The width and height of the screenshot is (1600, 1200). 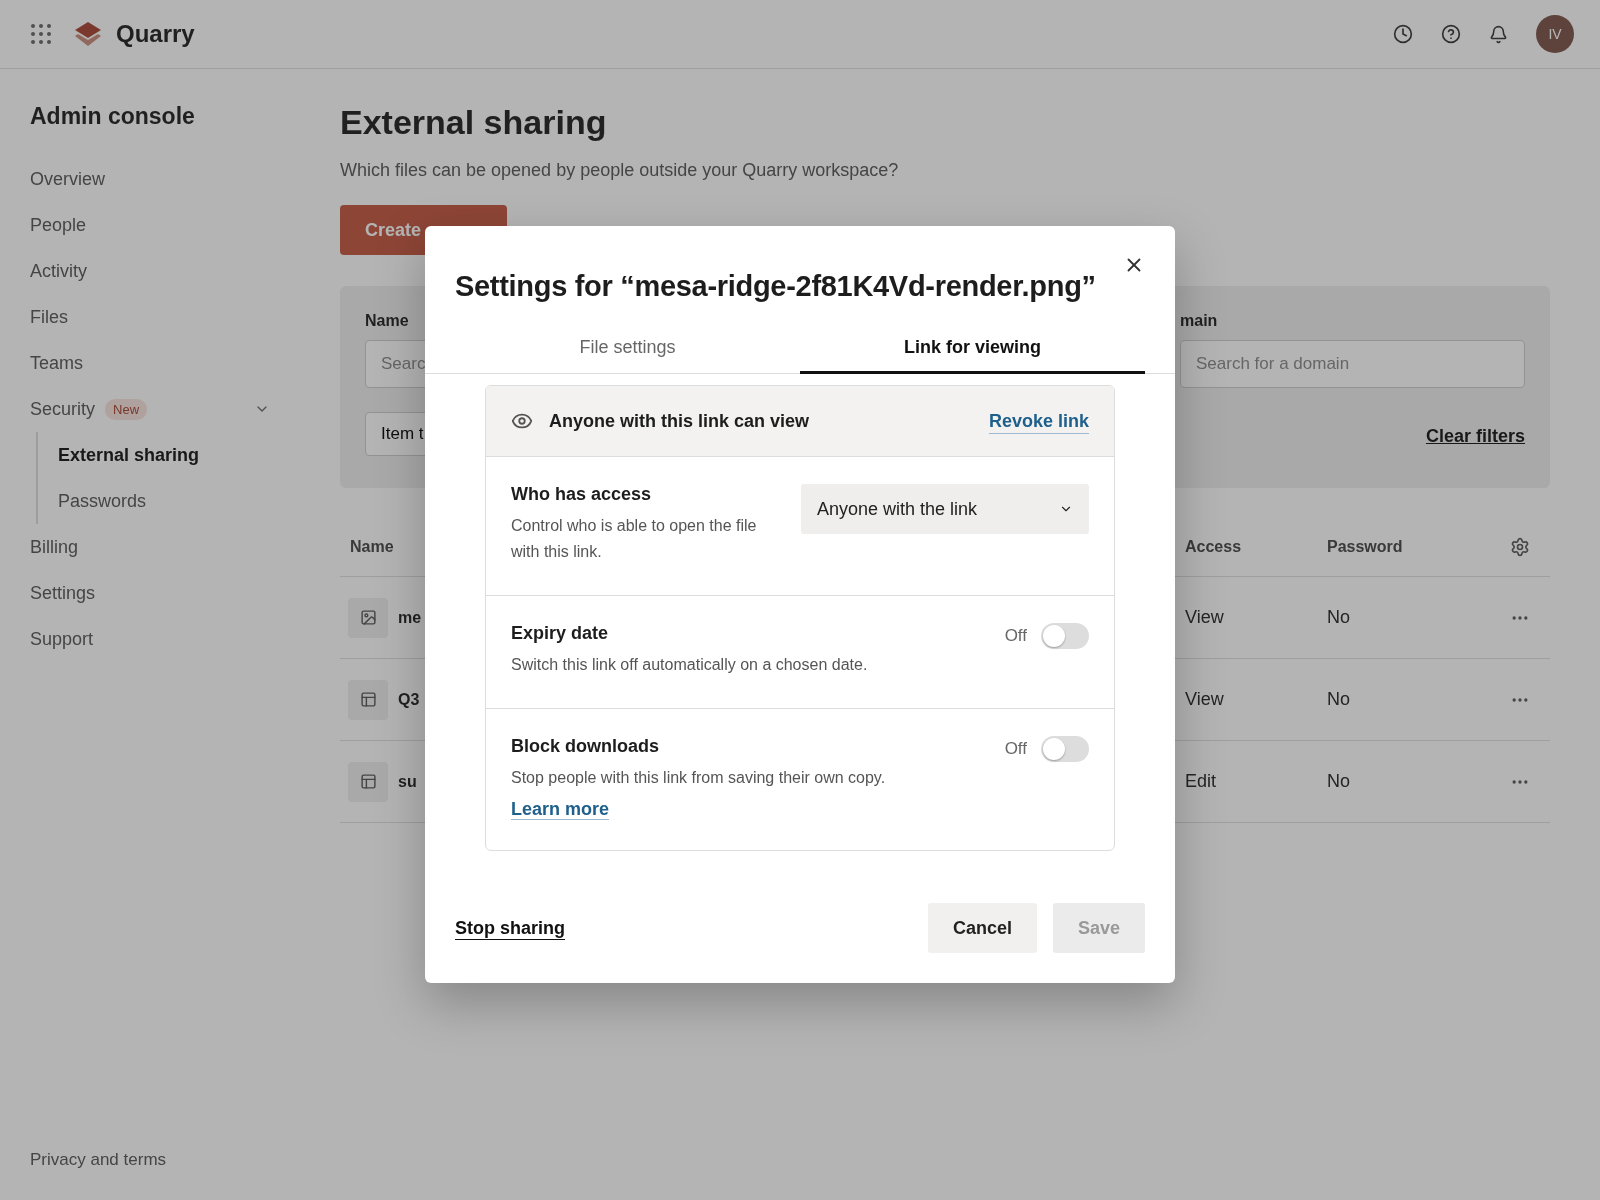 I want to click on file-name: Q3, so click(x=409, y=699).